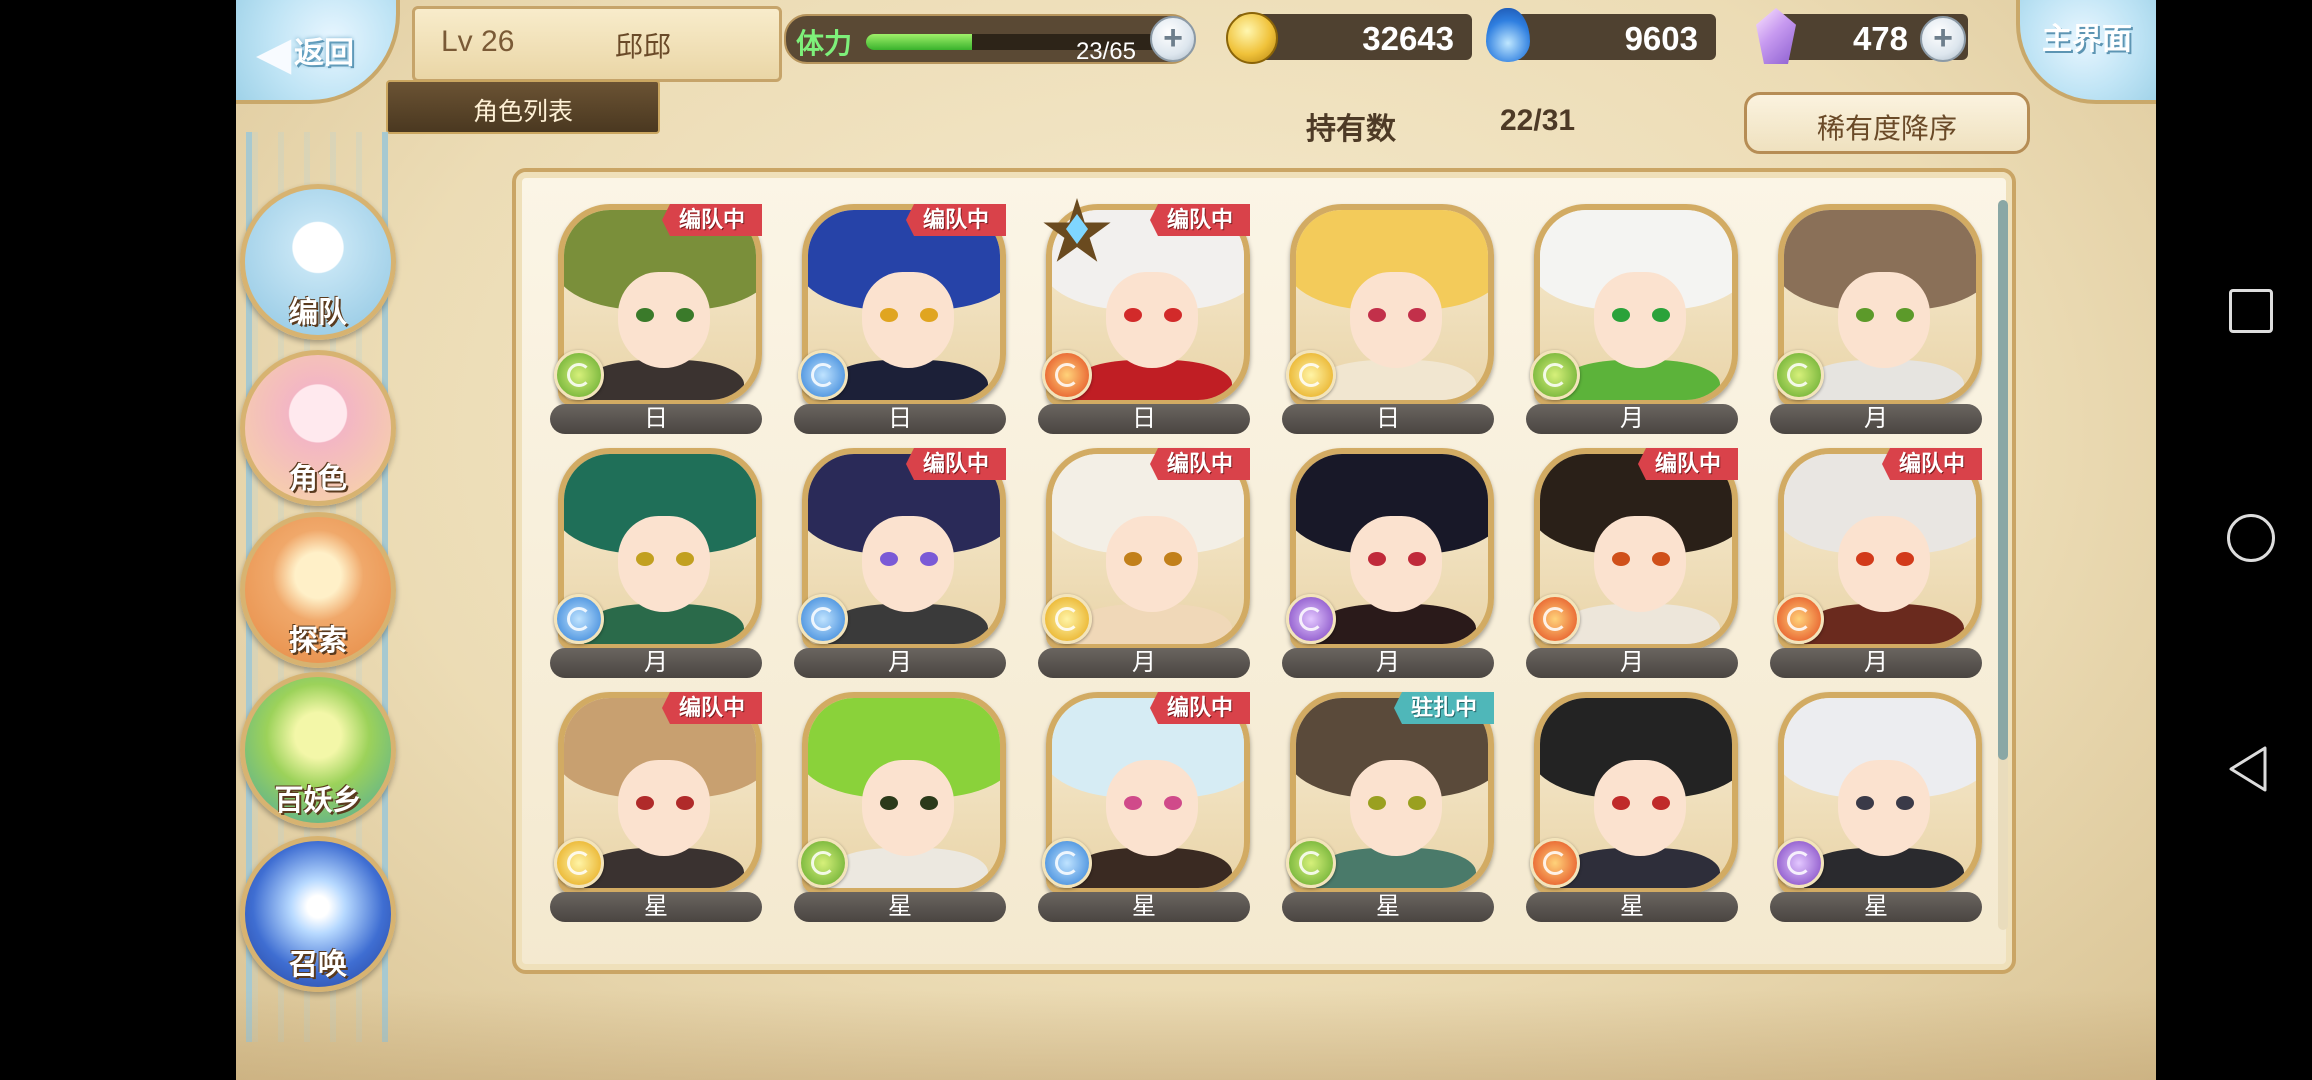 The image size is (2312, 1080). Describe the element at coordinates (1388, 806) in the screenshot. I see `character-card: 驻扎中星` at that location.